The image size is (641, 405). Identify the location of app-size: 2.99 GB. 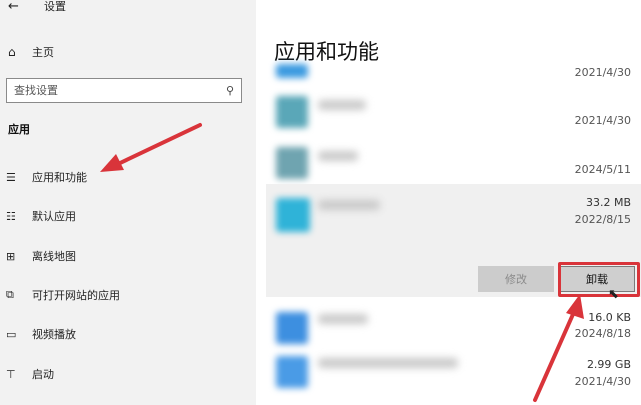
(608, 364).